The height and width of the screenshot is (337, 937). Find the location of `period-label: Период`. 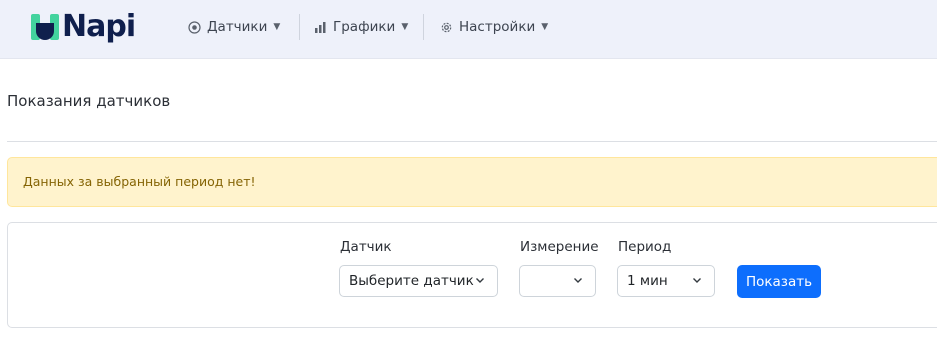

period-label: Период is located at coordinates (645, 247).